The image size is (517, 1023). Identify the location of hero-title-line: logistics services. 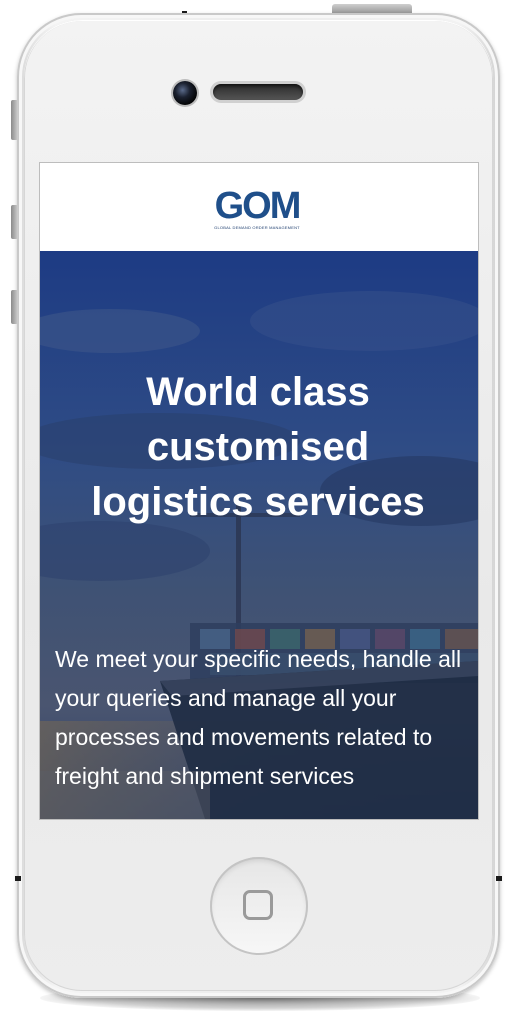
(258, 502).